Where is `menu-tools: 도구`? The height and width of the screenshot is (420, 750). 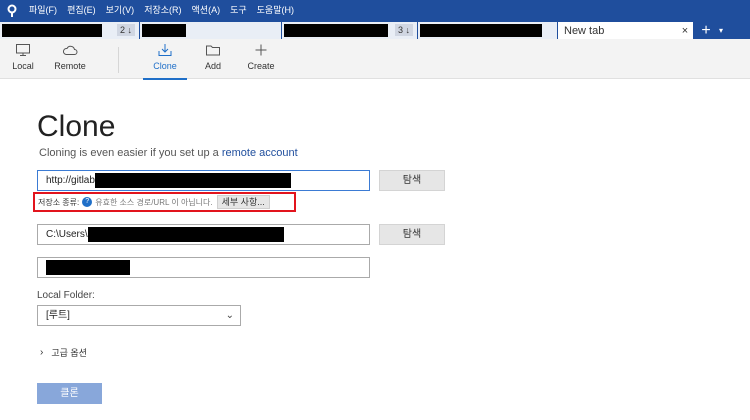 menu-tools: 도구 is located at coordinates (238, 10).